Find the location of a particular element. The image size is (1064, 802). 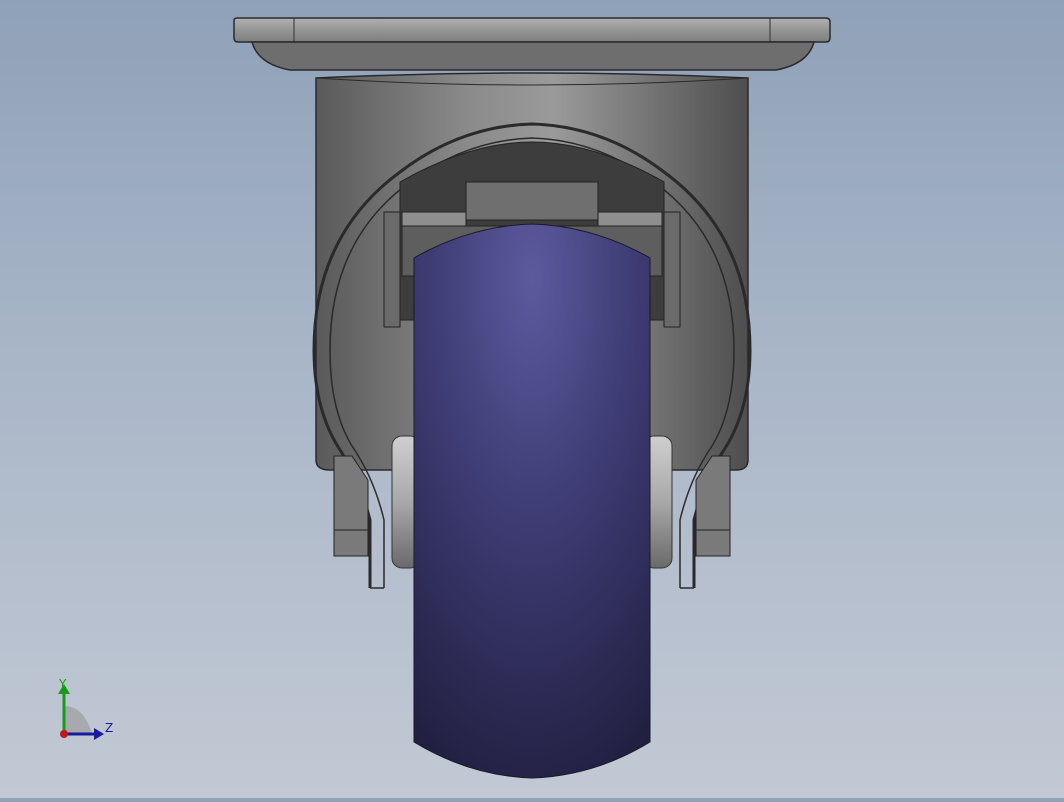

axis-triad: Y Z is located at coordinates (84, 711).